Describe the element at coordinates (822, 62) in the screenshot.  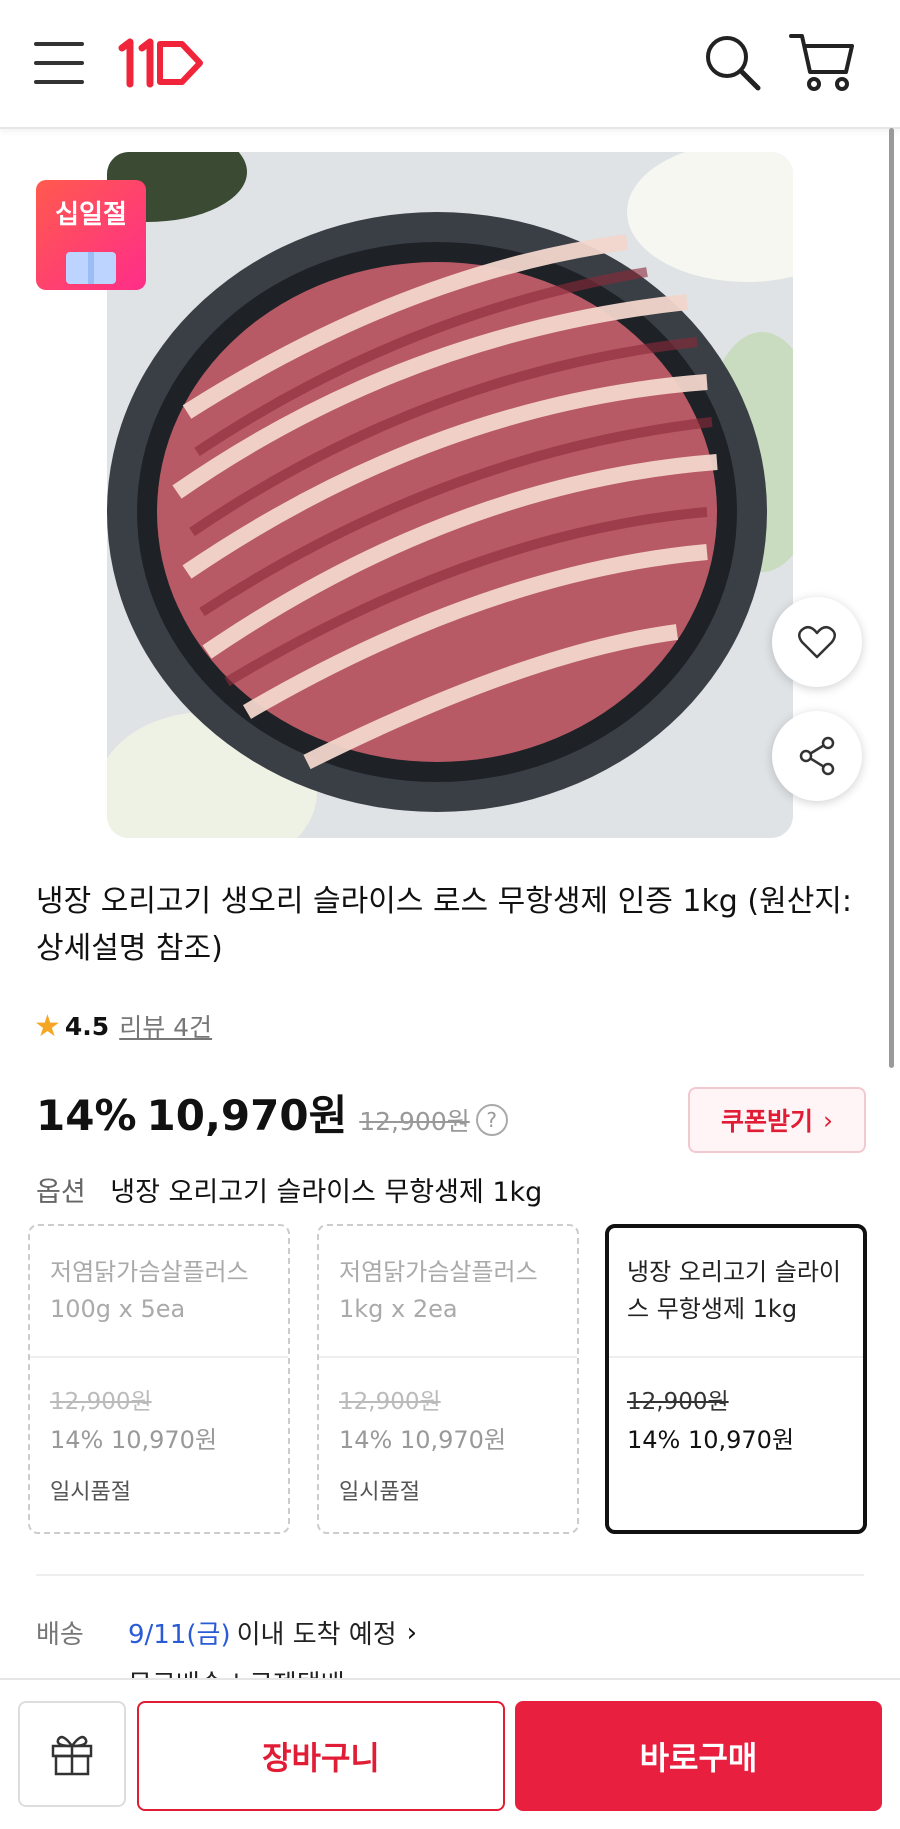
I see `cart-icon` at that location.